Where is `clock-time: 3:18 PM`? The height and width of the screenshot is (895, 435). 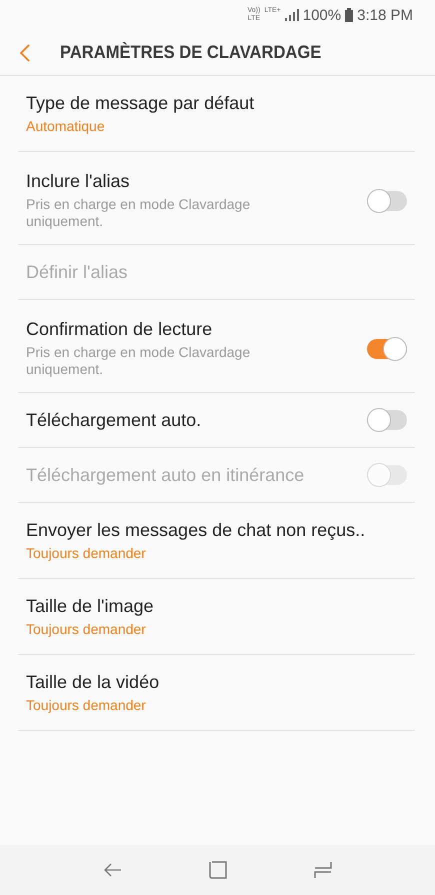
clock-time: 3:18 PM is located at coordinates (385, 15).